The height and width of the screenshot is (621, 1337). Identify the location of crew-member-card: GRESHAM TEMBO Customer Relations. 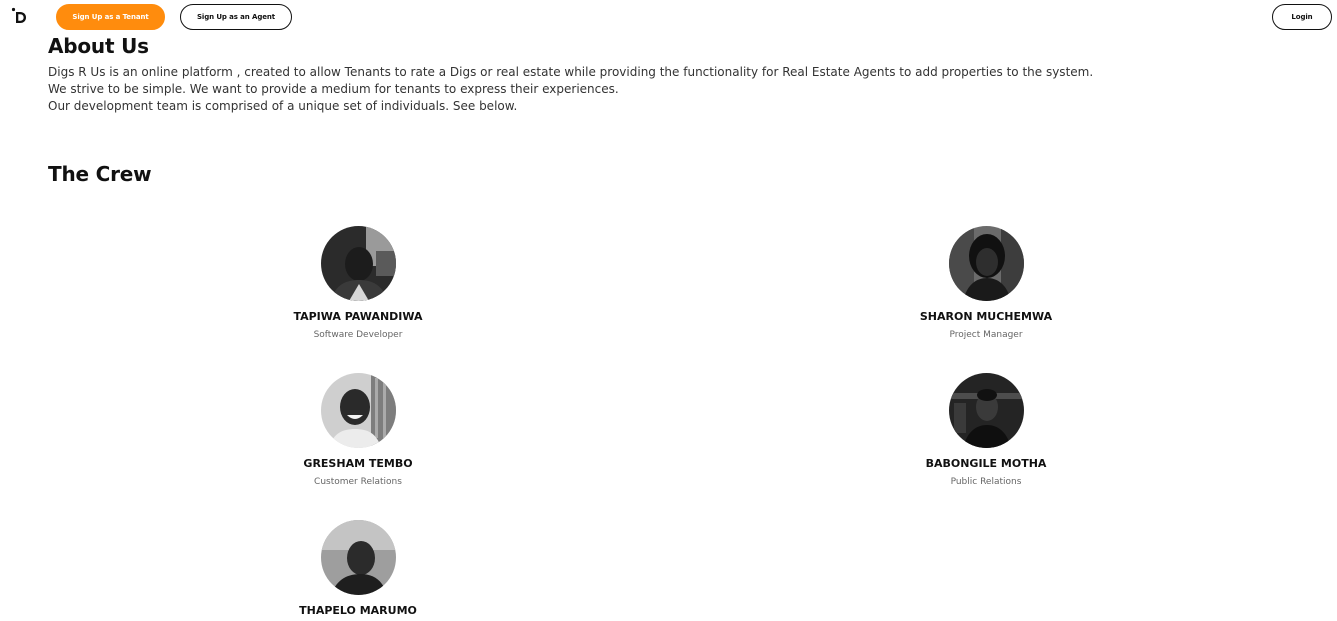
(358, 430).